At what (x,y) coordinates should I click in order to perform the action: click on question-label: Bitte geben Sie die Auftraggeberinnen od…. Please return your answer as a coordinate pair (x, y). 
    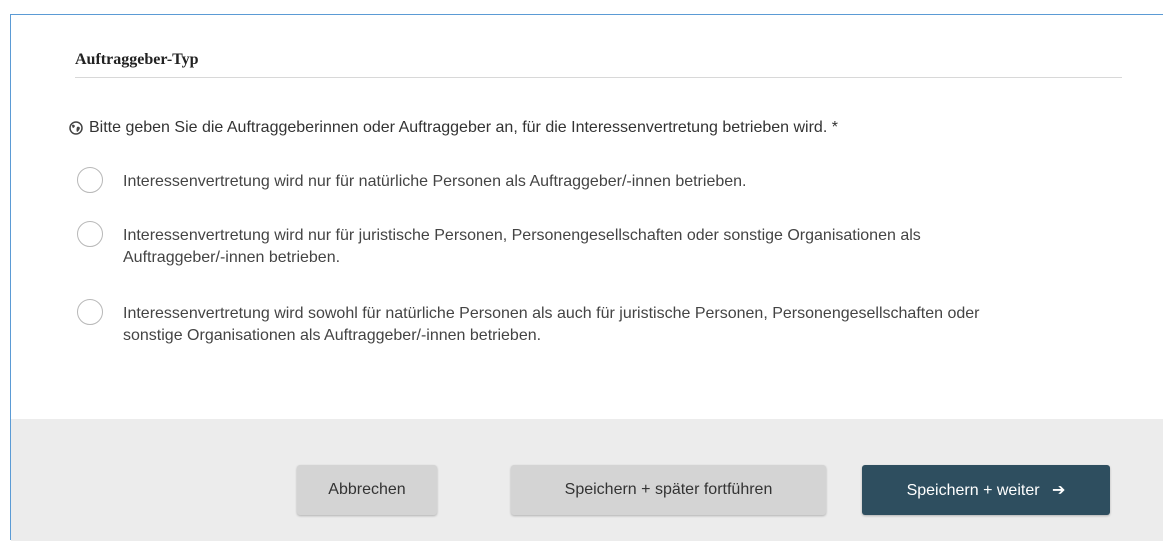
    Looking at the image, I should click on (463, 127).